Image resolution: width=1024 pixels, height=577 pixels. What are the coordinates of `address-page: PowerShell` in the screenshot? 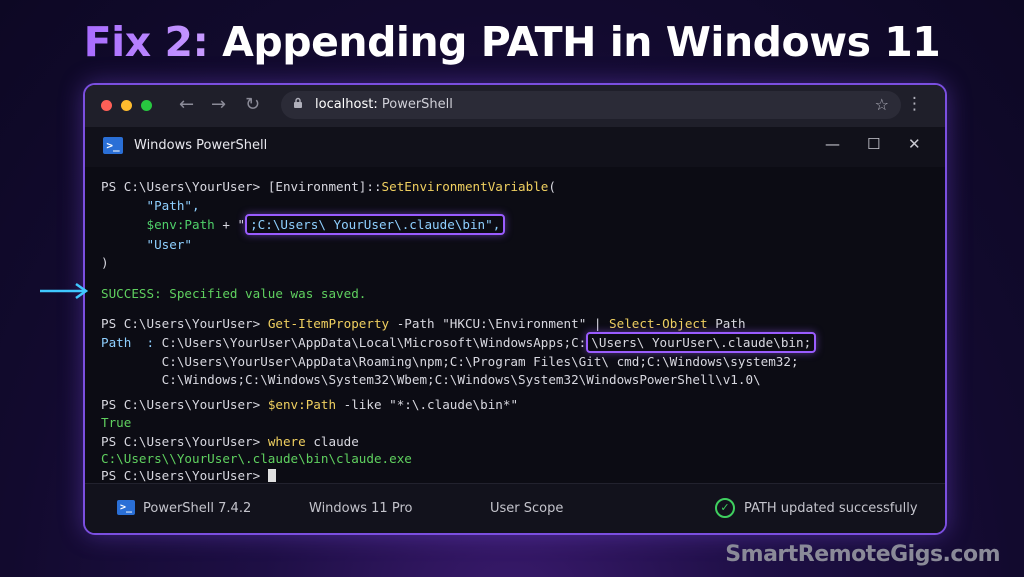 It's located at (415, 104).